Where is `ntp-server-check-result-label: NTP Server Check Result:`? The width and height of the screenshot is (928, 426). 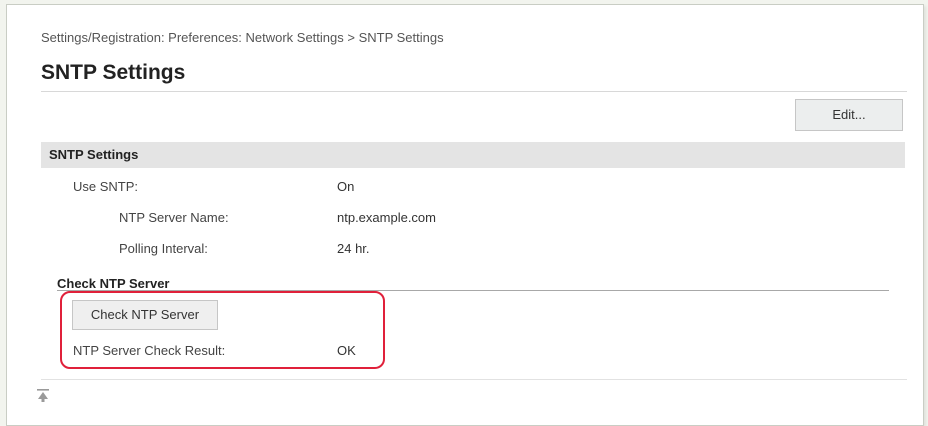 ntp-server-check-result-label: NTP Server Check Result: is located at coordinates (149, 350).